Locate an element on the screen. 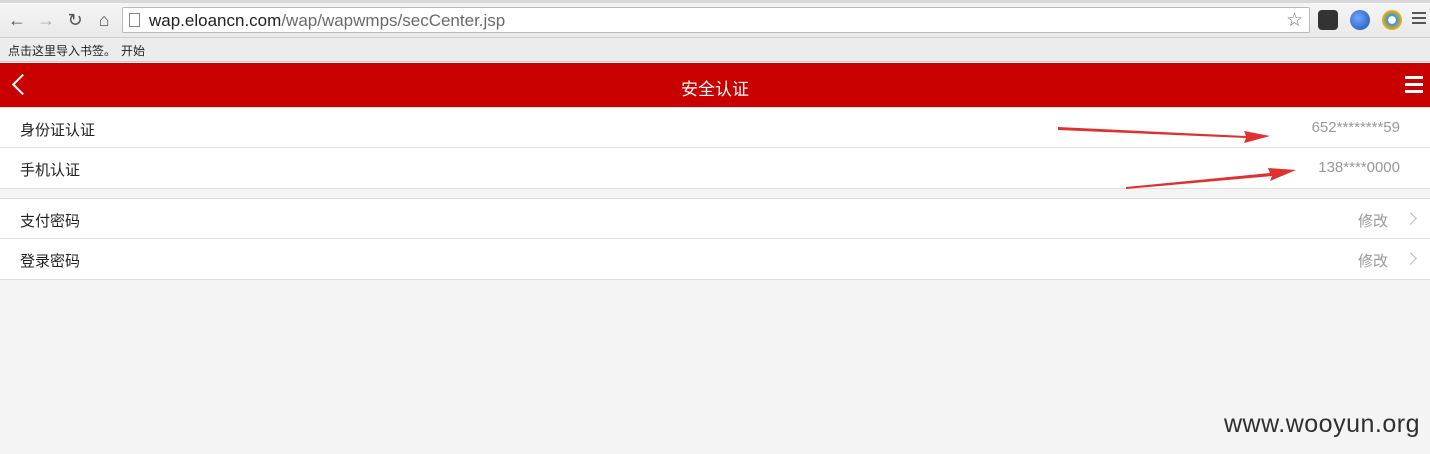 The image size is (1430, 454). annotation-arrows is located at coordinates (1177, 158).